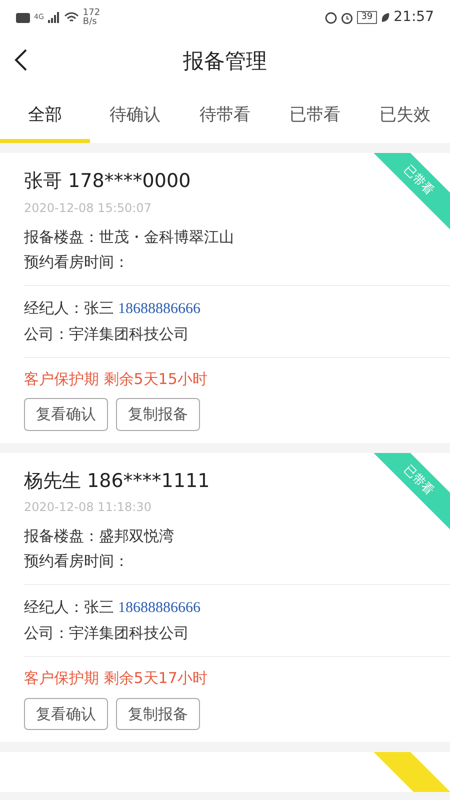  Describe the element at coordinates (88, 507) in the screenshot. I see `report-time: 2020-12-08 11:18:30` at that location.